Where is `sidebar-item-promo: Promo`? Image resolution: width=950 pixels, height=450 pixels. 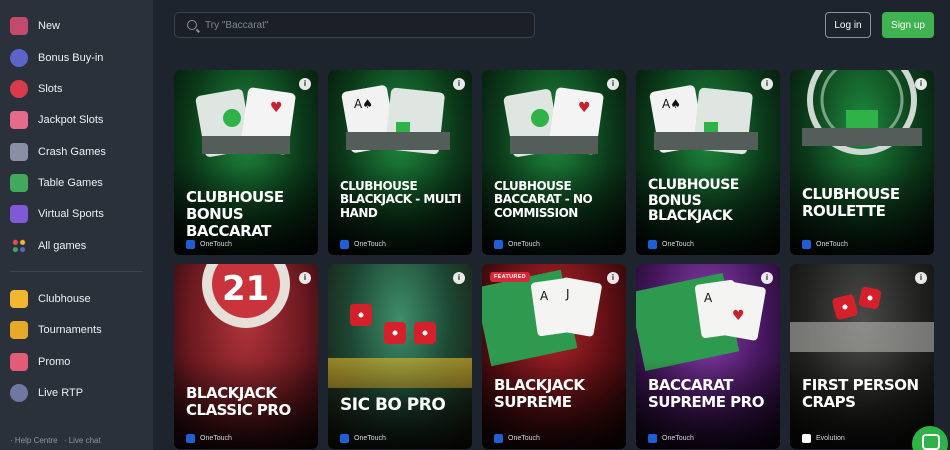
sidebar-item-promo: Promo is located at coordinates (78, 362).